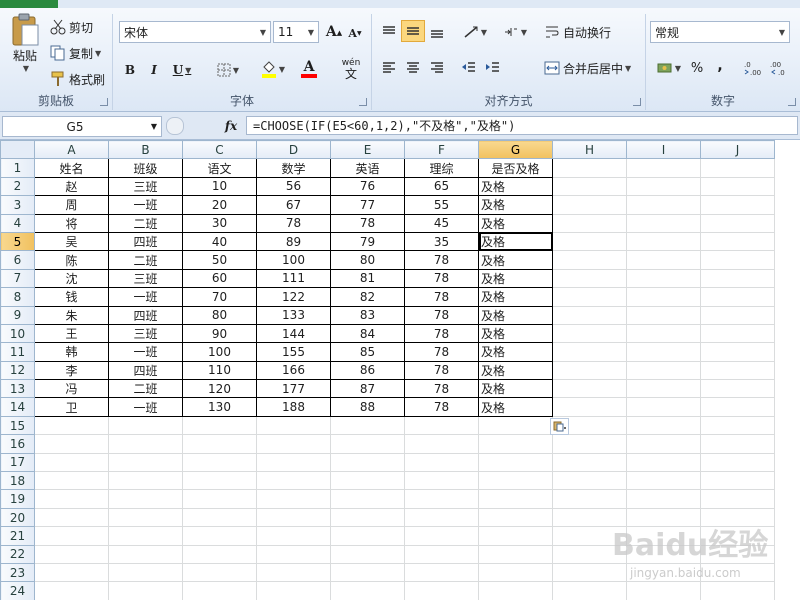  I want to click on cell: 88, so click(367, 407).